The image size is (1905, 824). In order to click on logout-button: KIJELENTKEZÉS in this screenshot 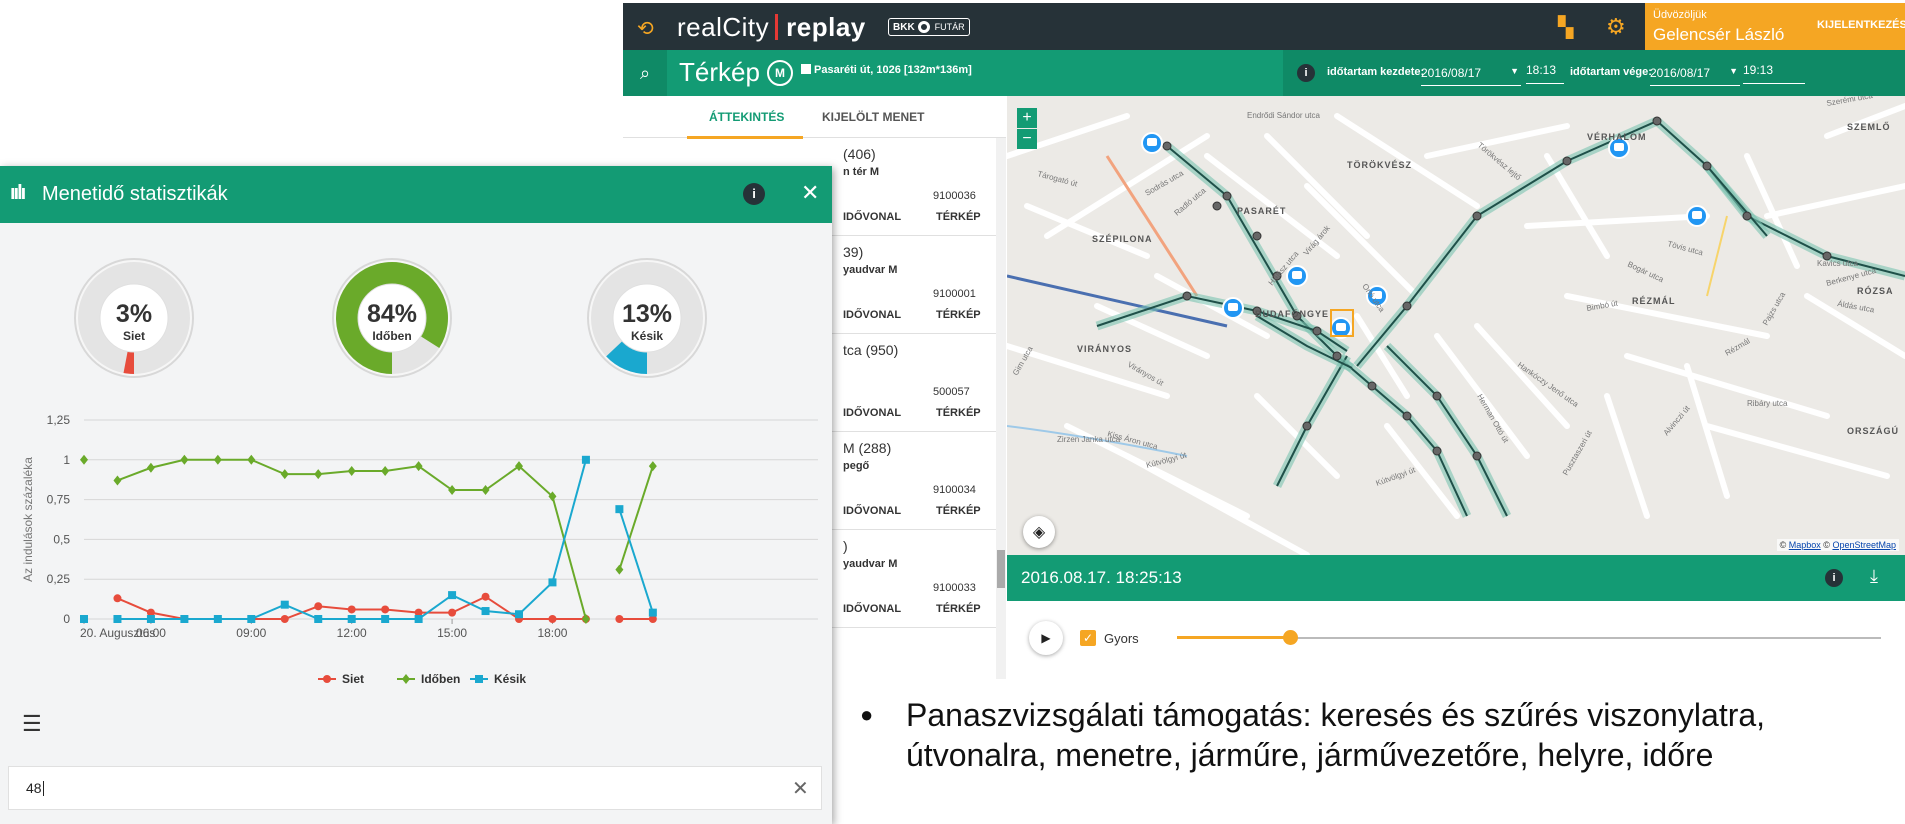, I will do `click(1861, 25)`.